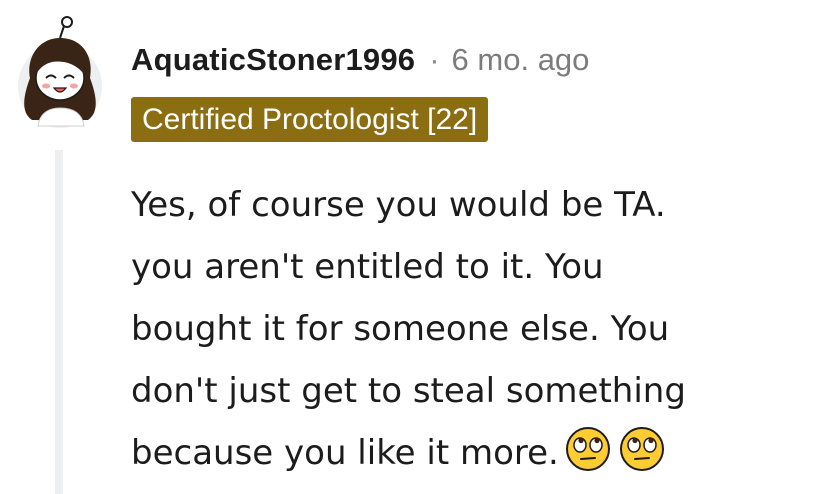 The image size is (826, 494). What do you see at coordinates (400, 329) in the screenshot?
I see `comment-body-line: bought it for someone else. You` at bounding box center [400, 329].